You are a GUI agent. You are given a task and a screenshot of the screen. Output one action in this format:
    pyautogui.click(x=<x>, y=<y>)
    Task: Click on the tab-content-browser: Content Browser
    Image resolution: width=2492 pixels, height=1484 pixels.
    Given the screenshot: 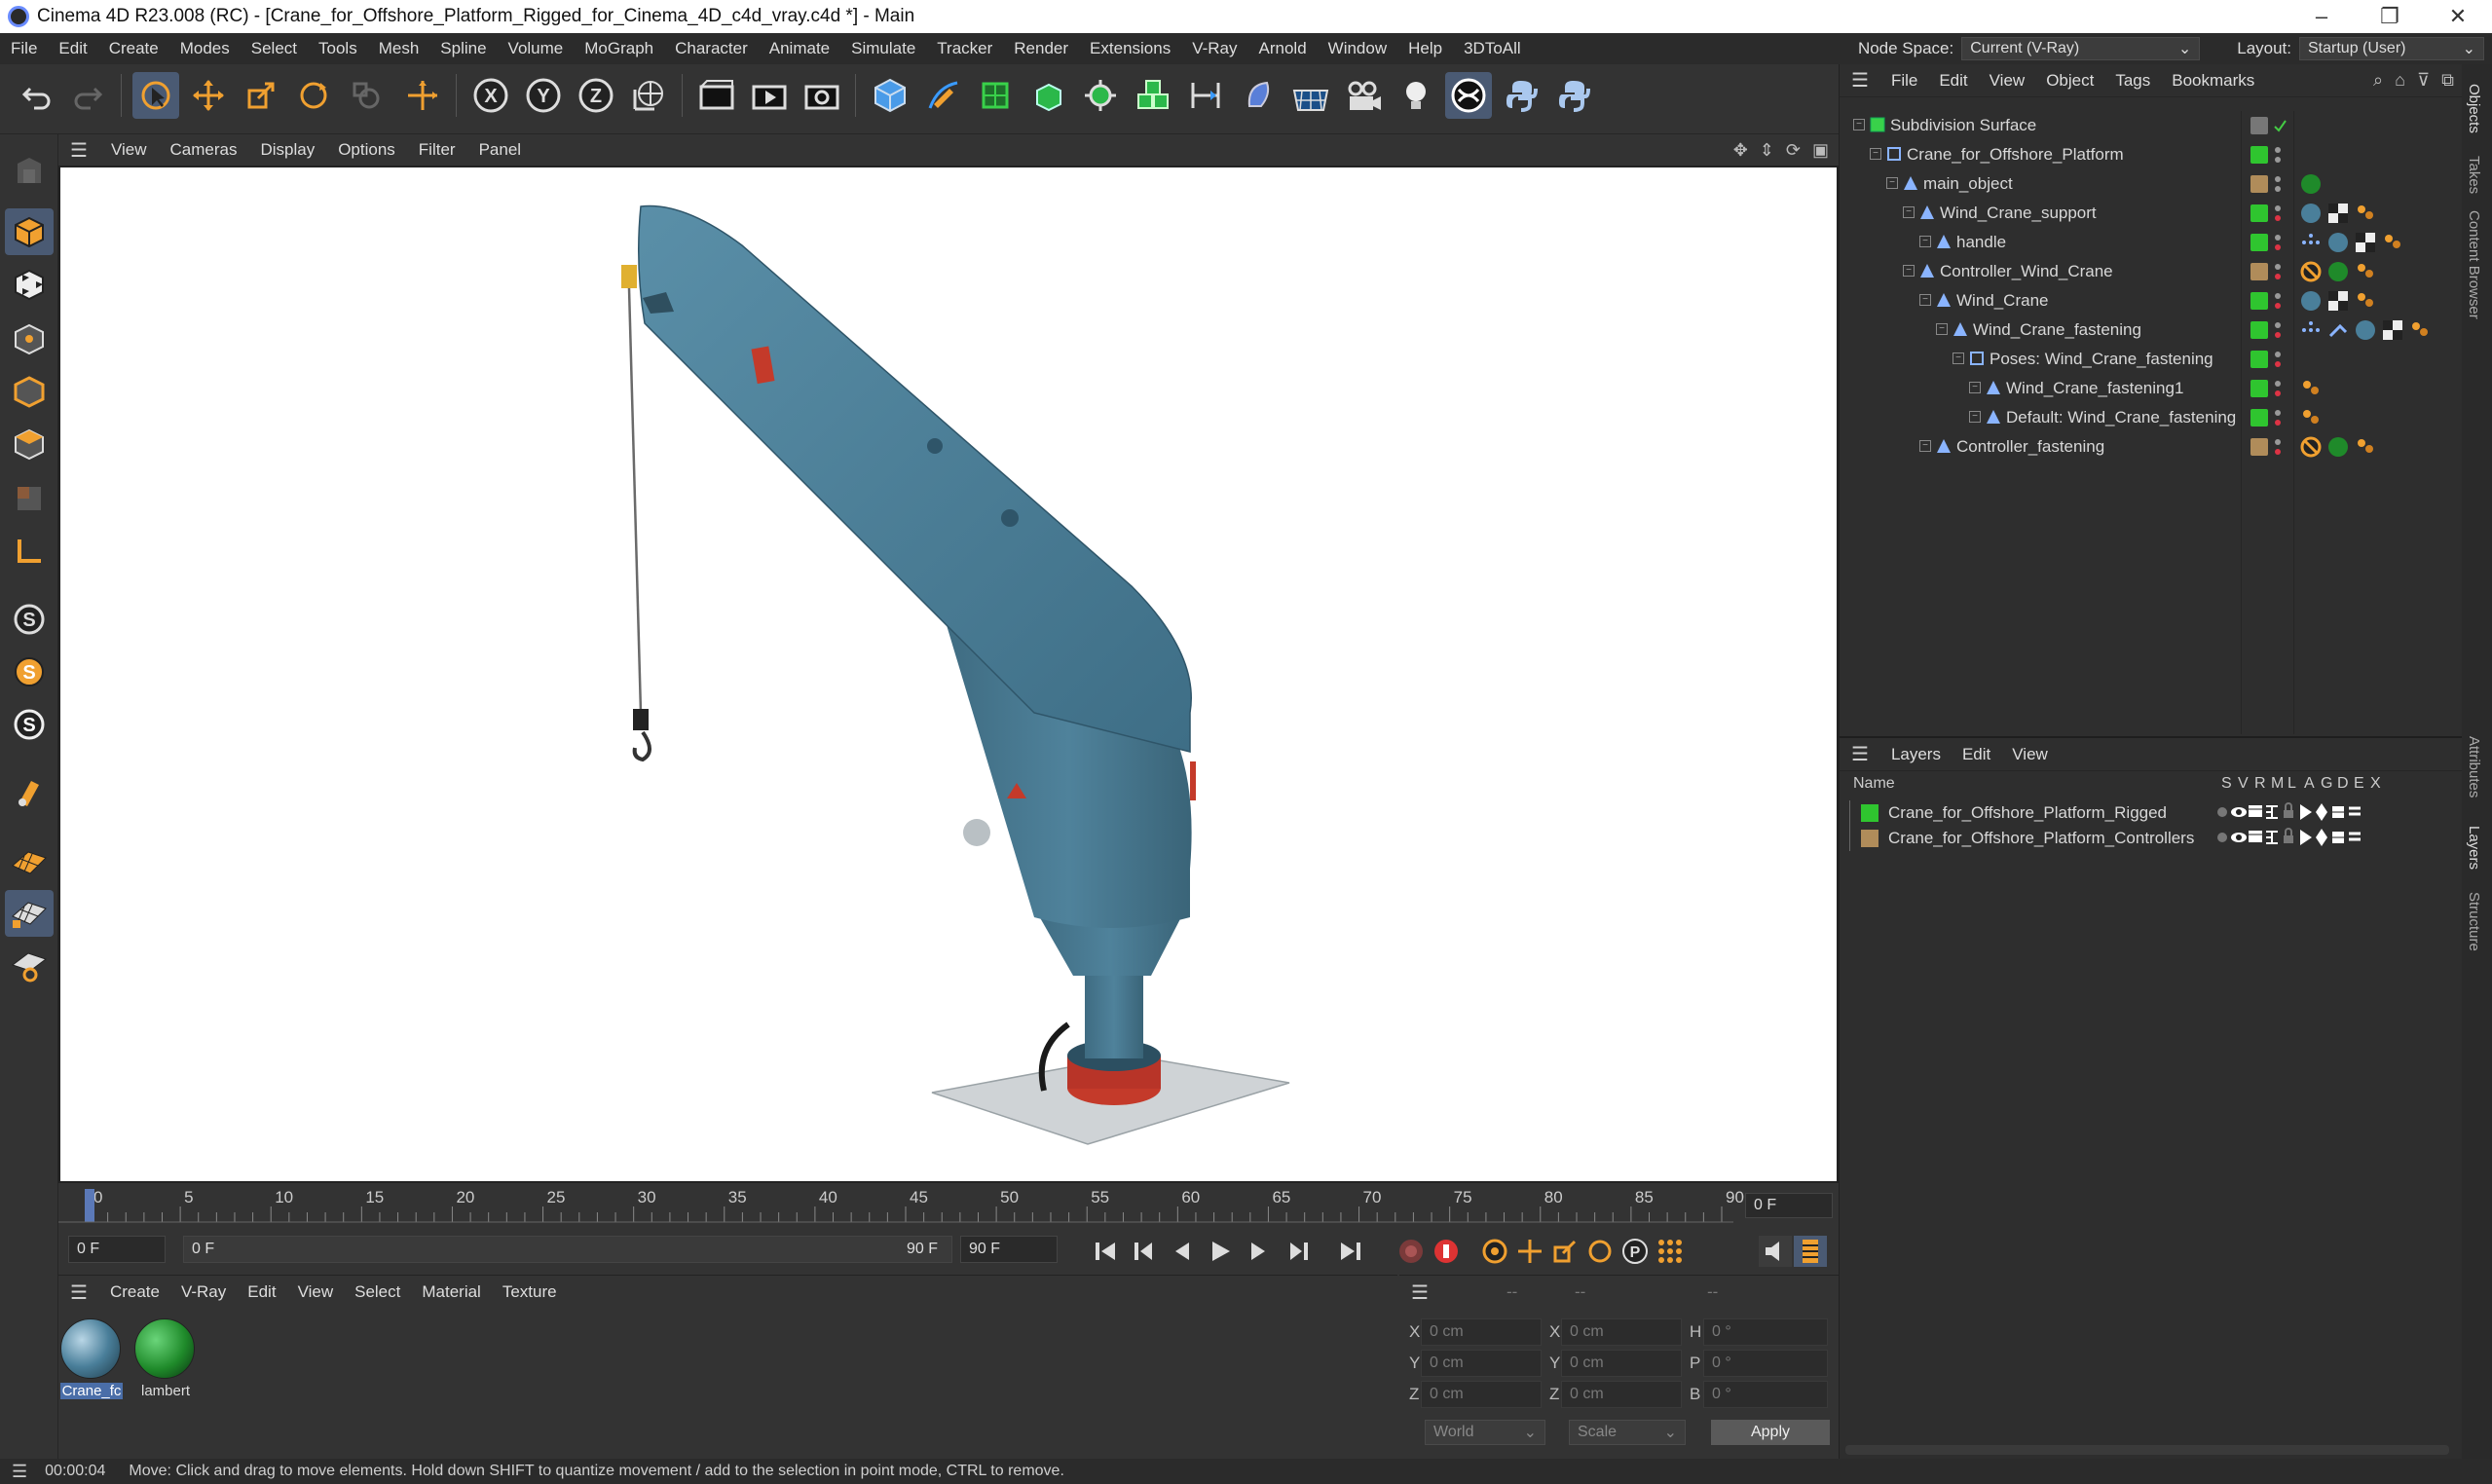 What is the action you would take?
    pyautogui.click(x=2474, y=264)
    